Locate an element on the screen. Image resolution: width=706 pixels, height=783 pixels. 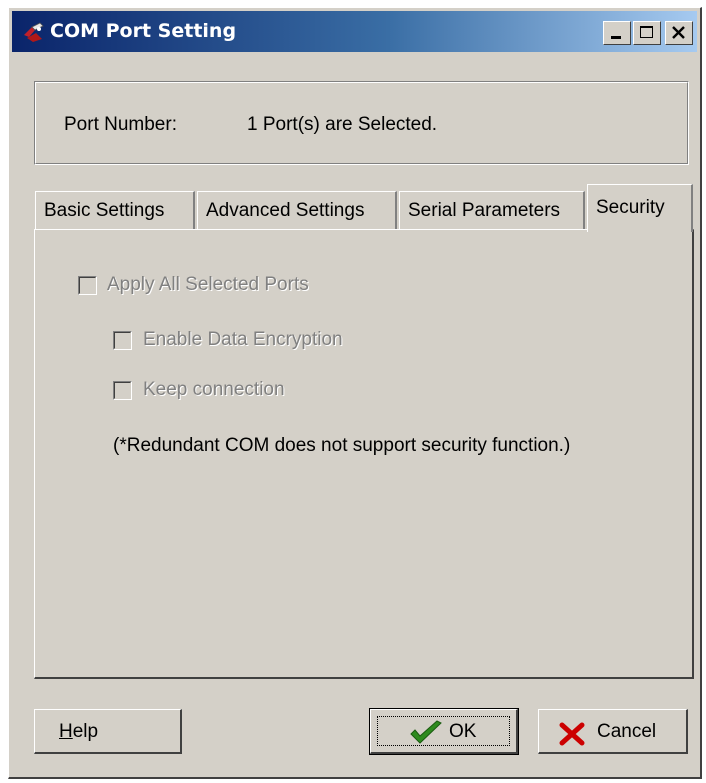
tab-label: Security is located at coordinates (630, 207).